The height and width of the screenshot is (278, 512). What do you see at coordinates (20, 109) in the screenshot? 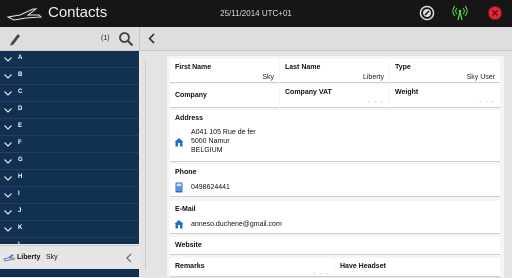
I see `letter-label: D` at bounding box center [20, 109].